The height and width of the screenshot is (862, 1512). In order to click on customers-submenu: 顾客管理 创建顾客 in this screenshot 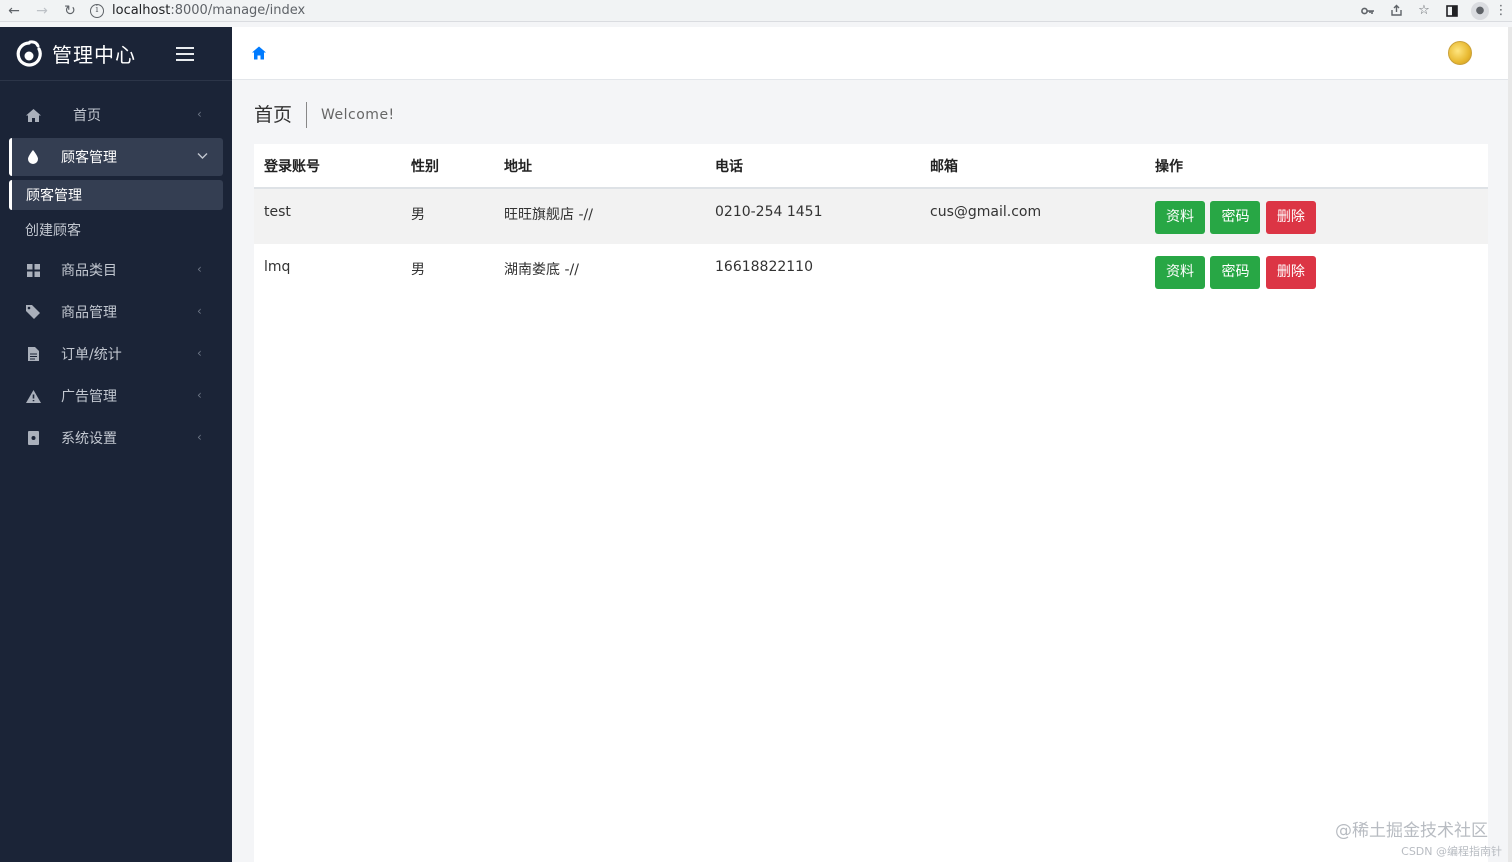, I will do `click(116, 212)`.